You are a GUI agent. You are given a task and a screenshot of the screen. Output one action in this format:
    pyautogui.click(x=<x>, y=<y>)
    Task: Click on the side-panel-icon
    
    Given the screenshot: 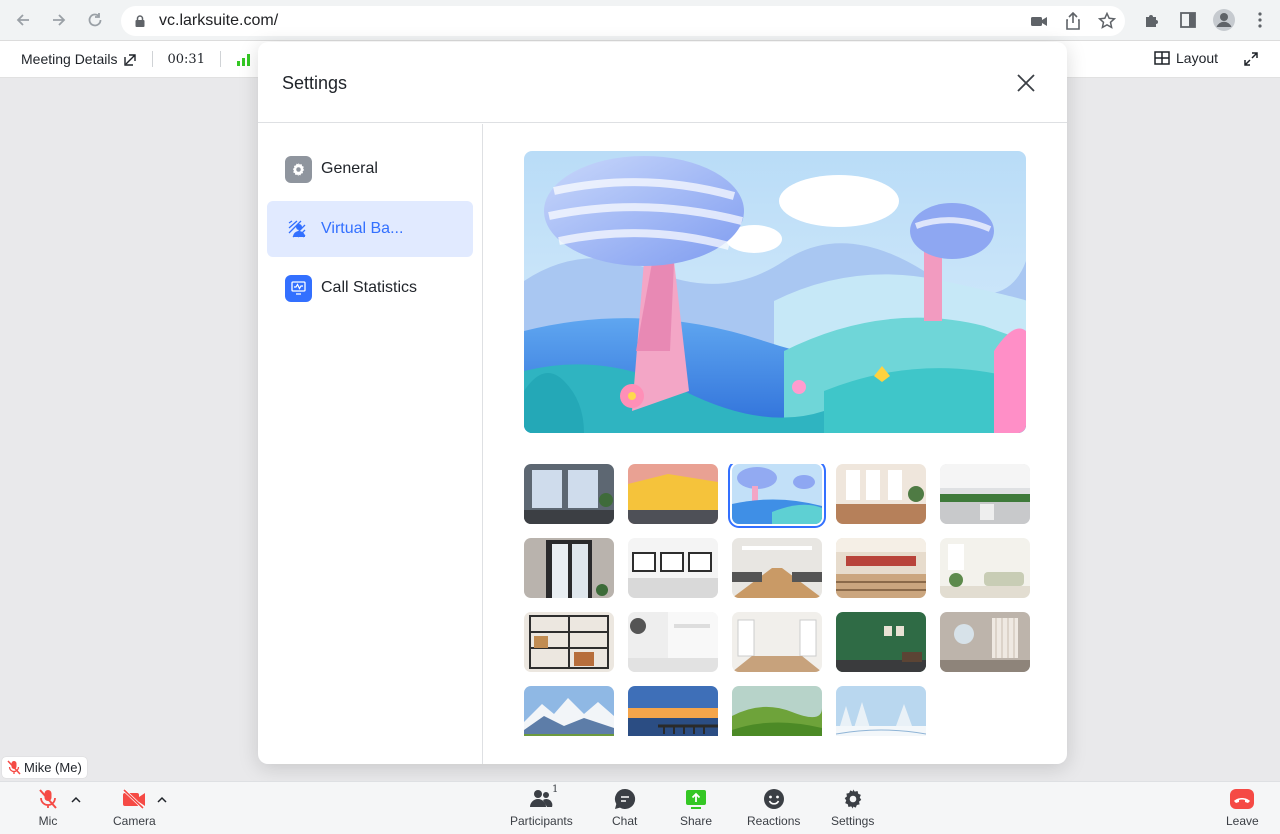 What is the action you would take?
    pyautogui.click(x=1188, y=20)
    